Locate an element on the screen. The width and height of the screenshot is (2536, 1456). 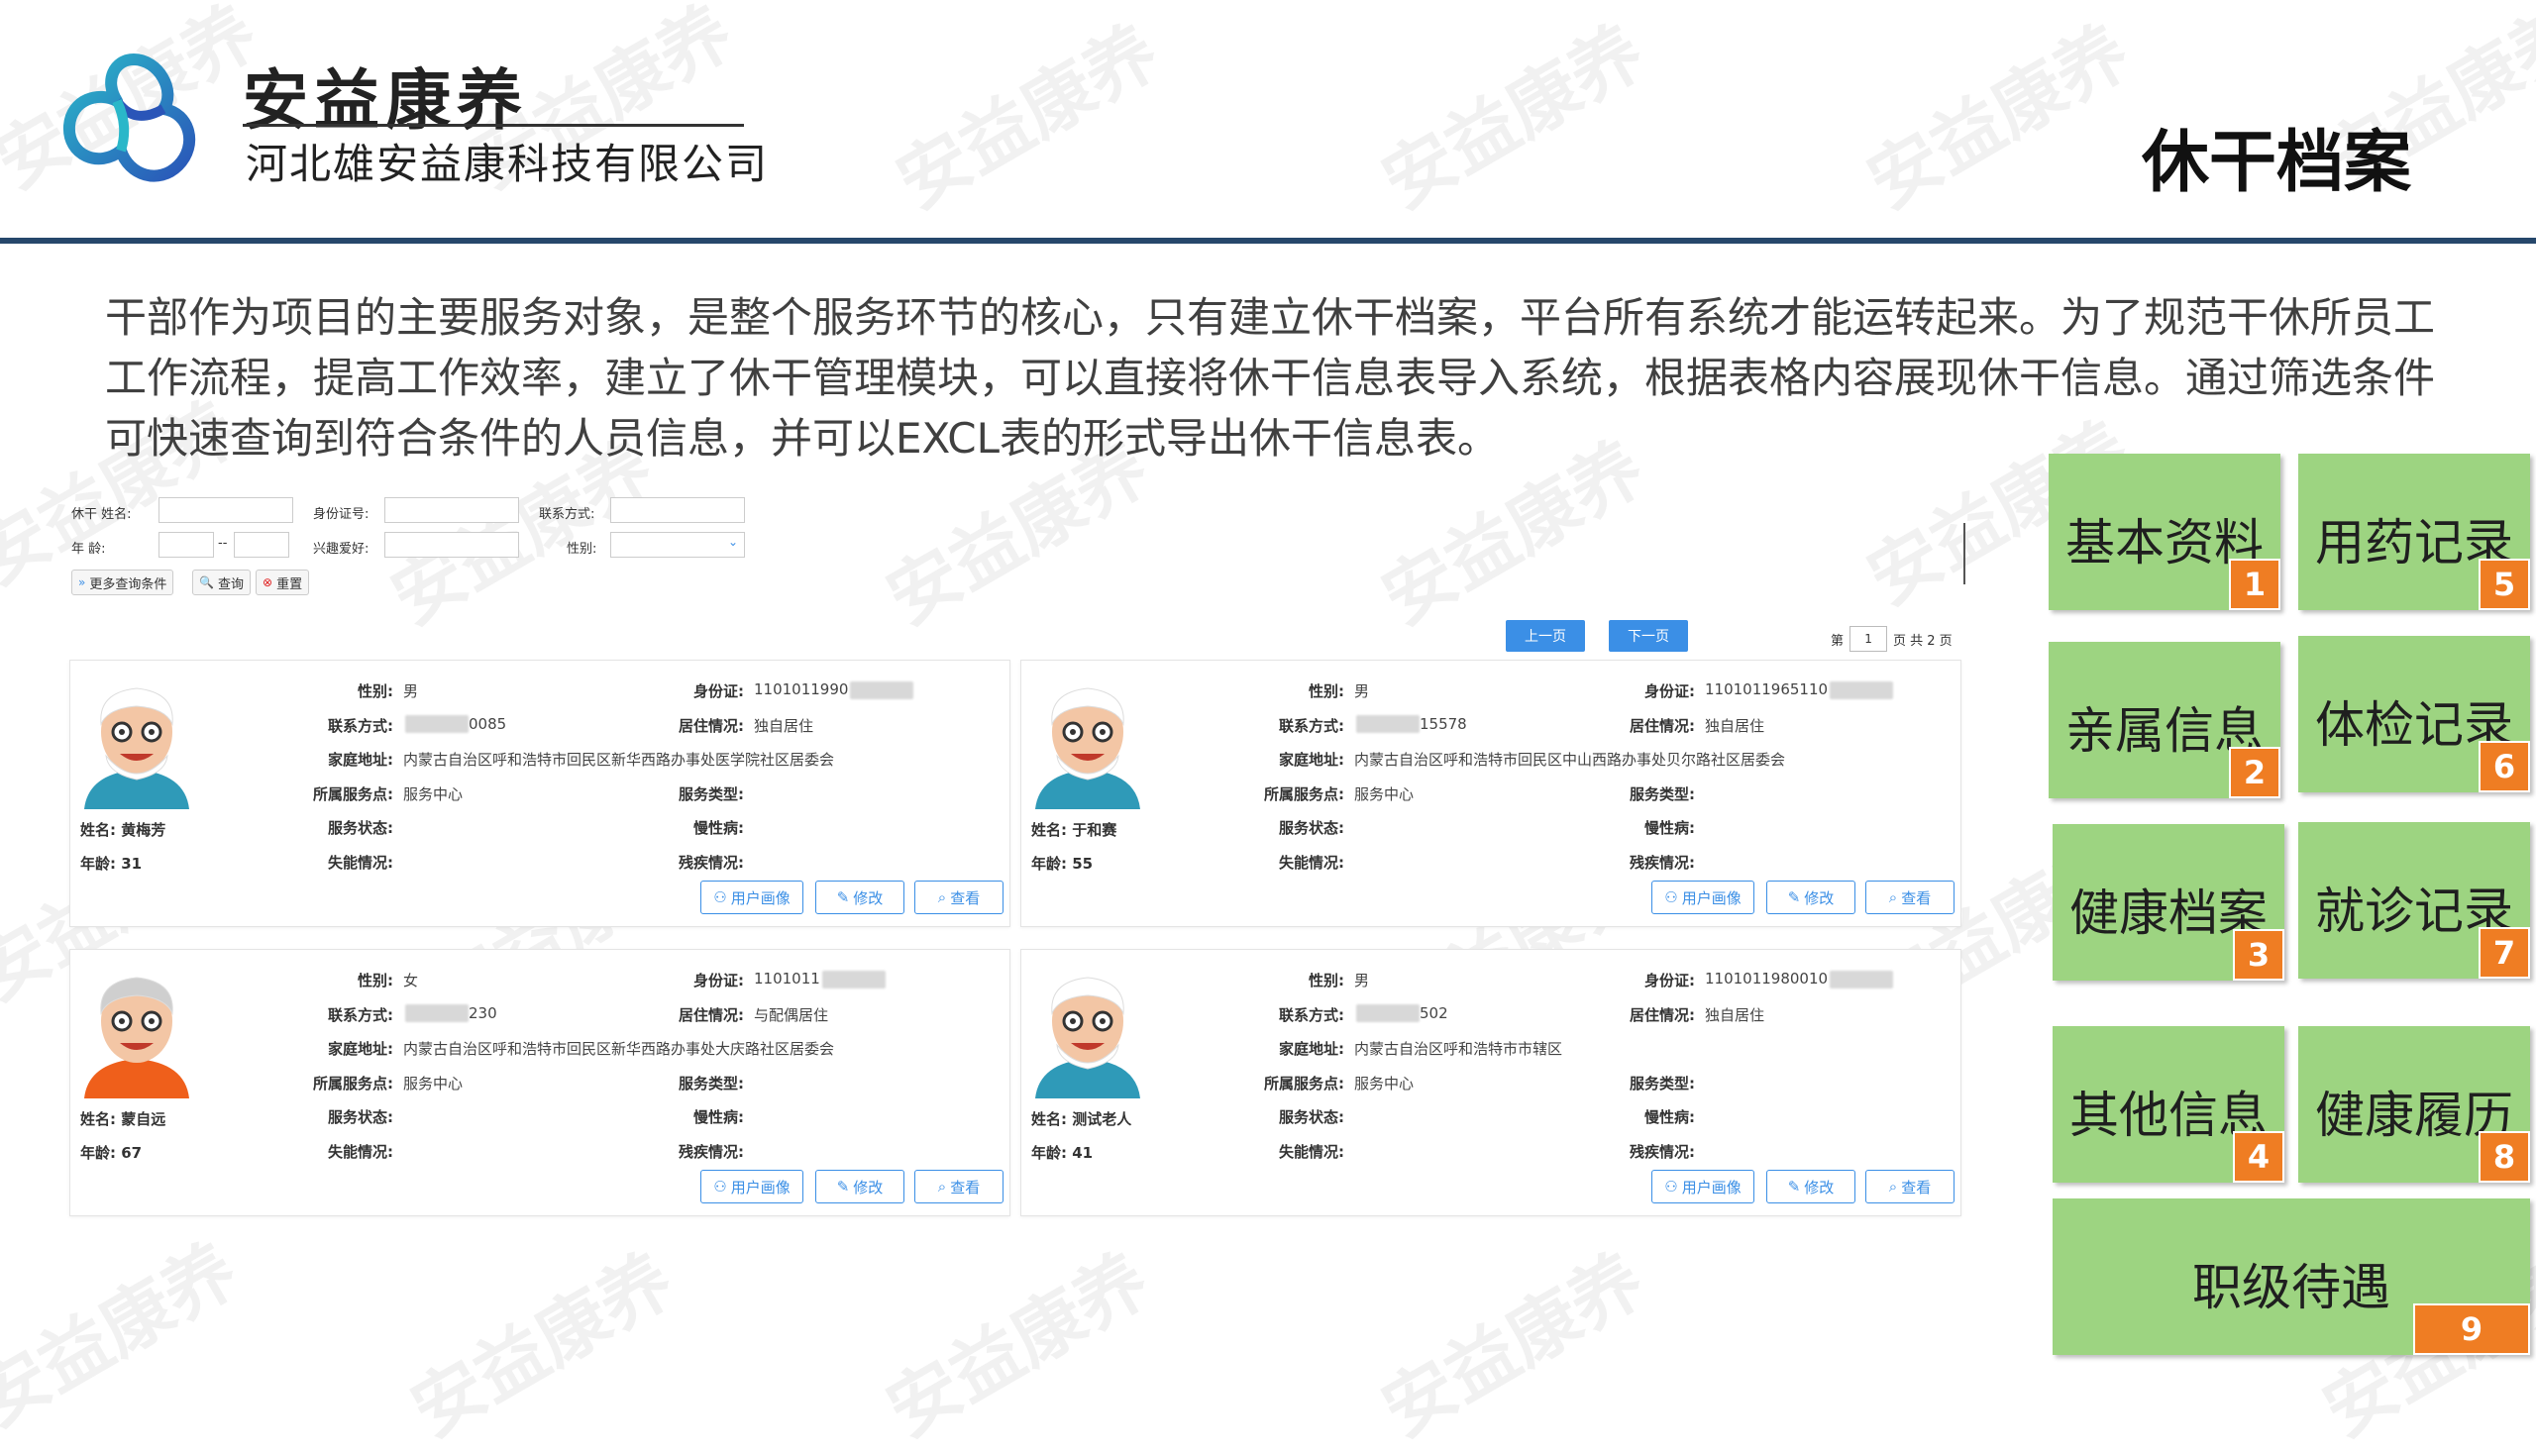
tile-health-record: 健康档案 3 is located at coordinates (2168, 902).